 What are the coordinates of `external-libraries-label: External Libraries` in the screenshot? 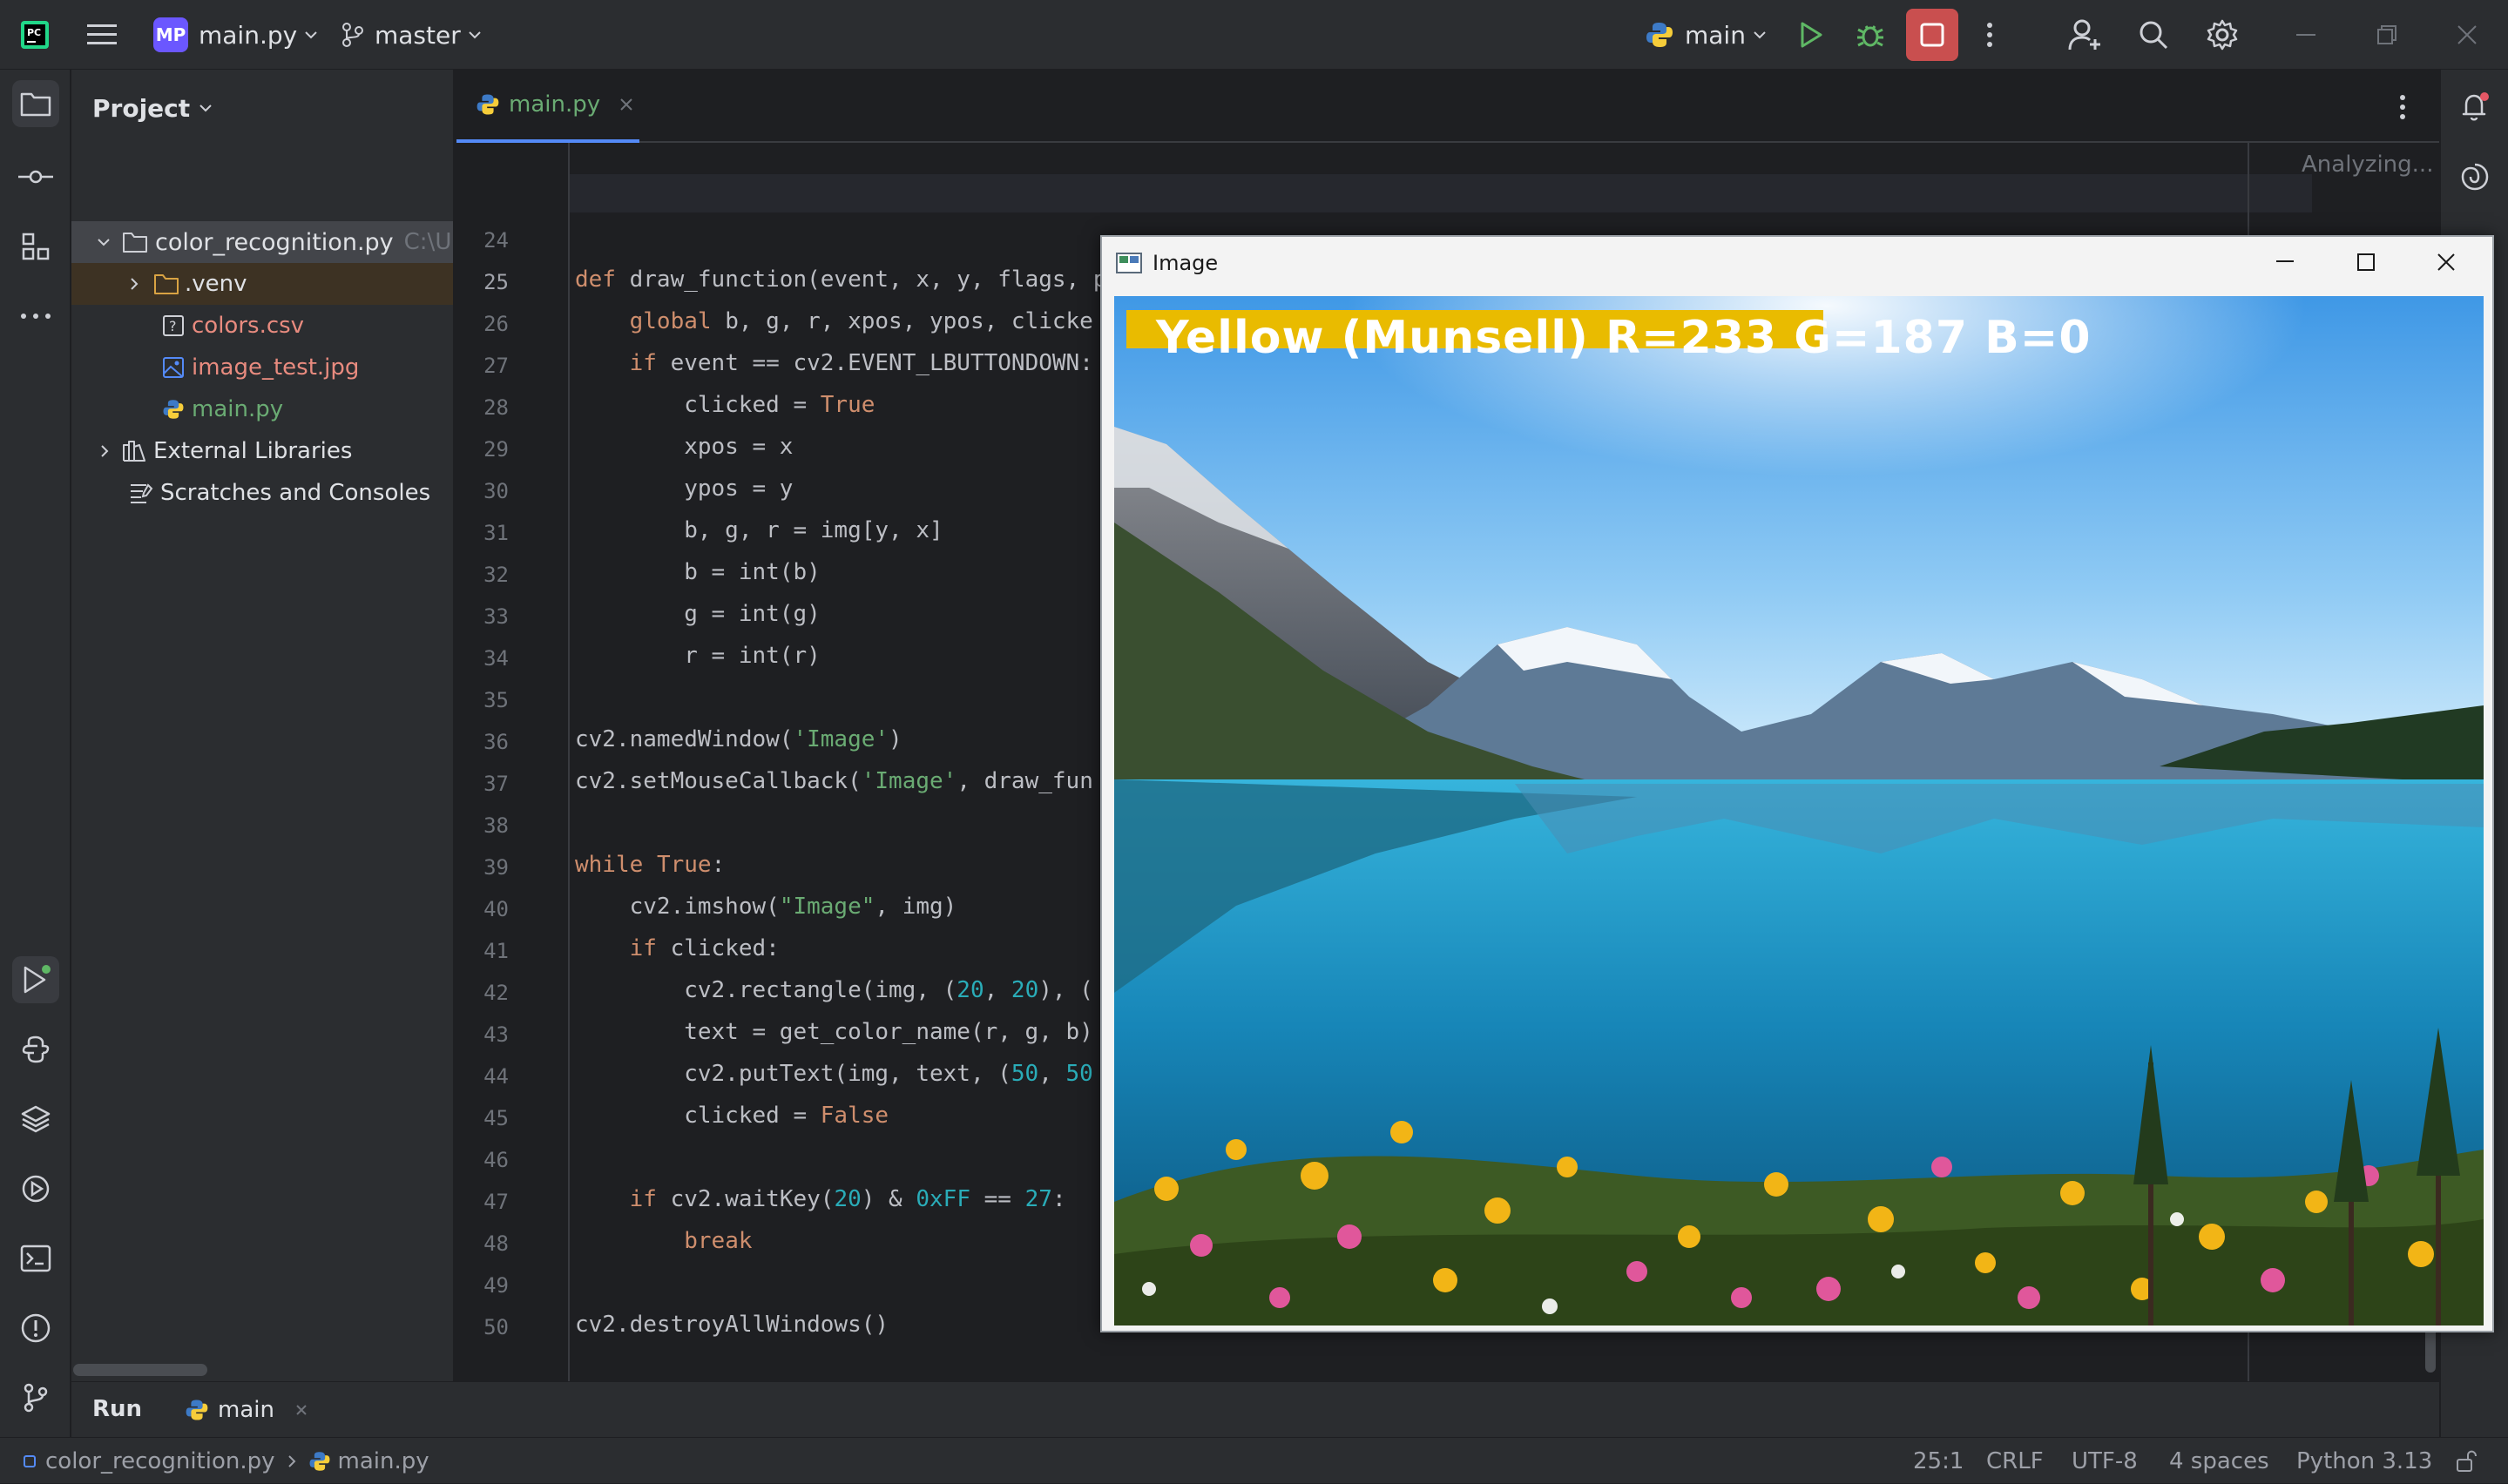 It's located at (253, 451).